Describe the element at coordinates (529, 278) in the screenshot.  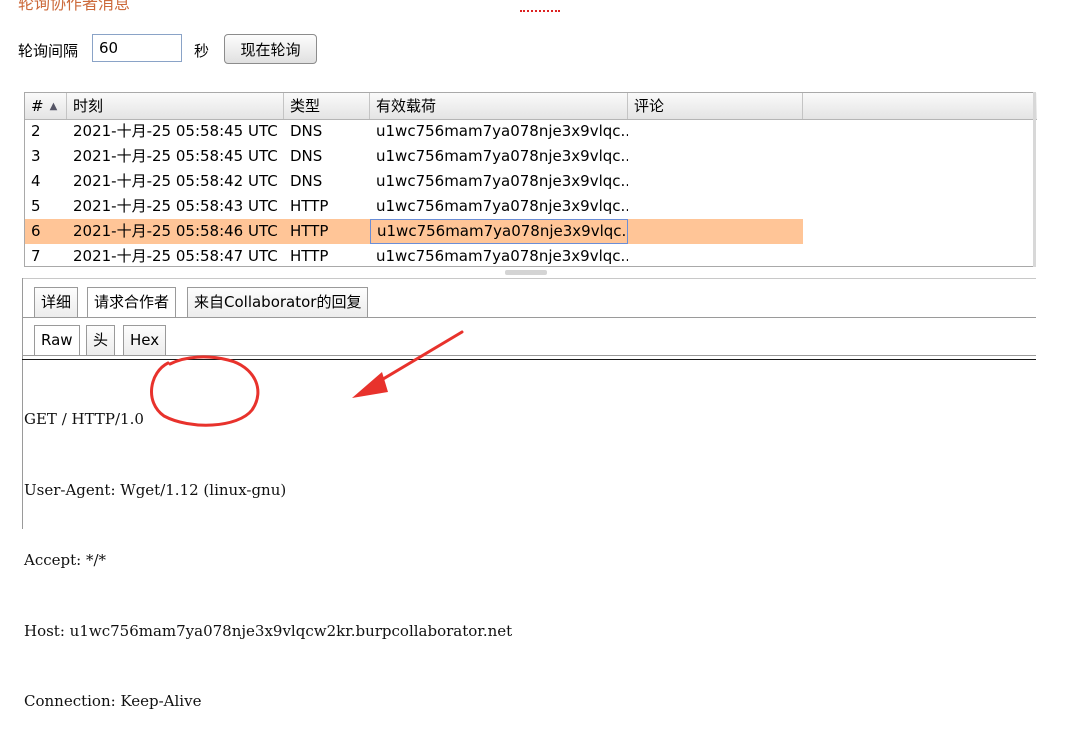
I see `lower-pane-top-border` at that location.